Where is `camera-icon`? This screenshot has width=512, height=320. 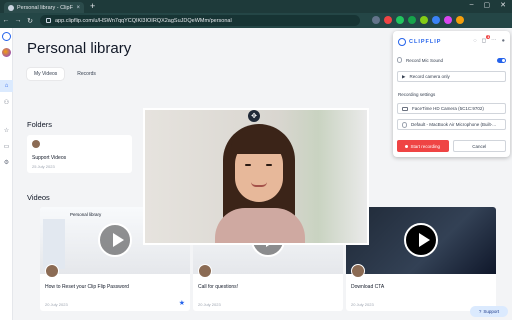
camera-icon is located at coordinates (405, 108).